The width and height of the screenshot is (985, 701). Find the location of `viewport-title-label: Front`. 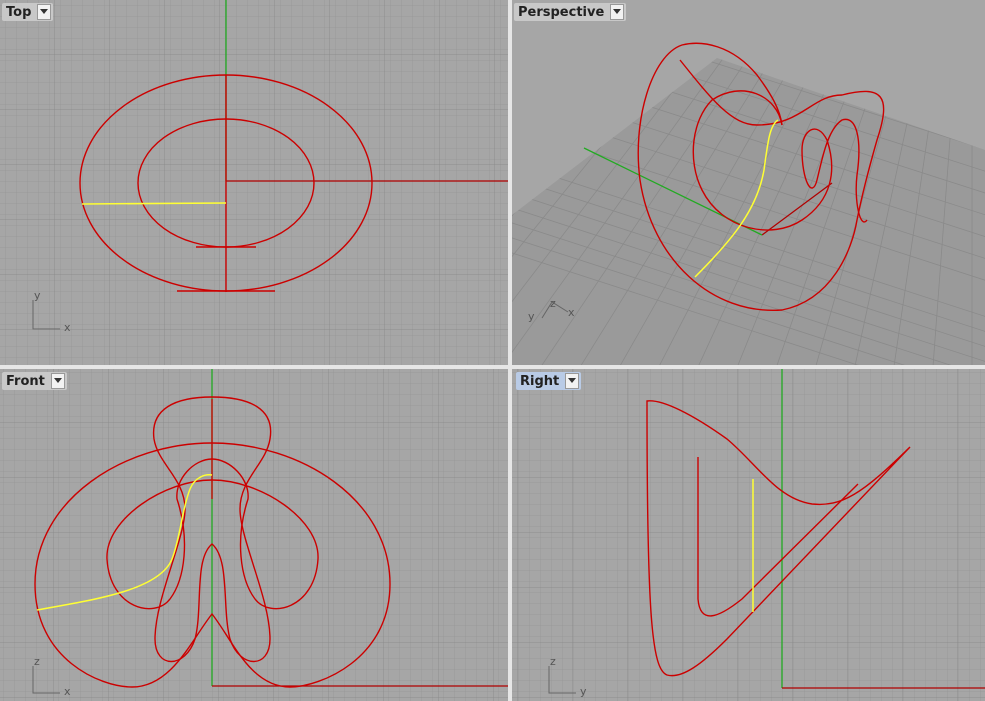

viewport-title-label: Front is located at coordinates (25, 381).